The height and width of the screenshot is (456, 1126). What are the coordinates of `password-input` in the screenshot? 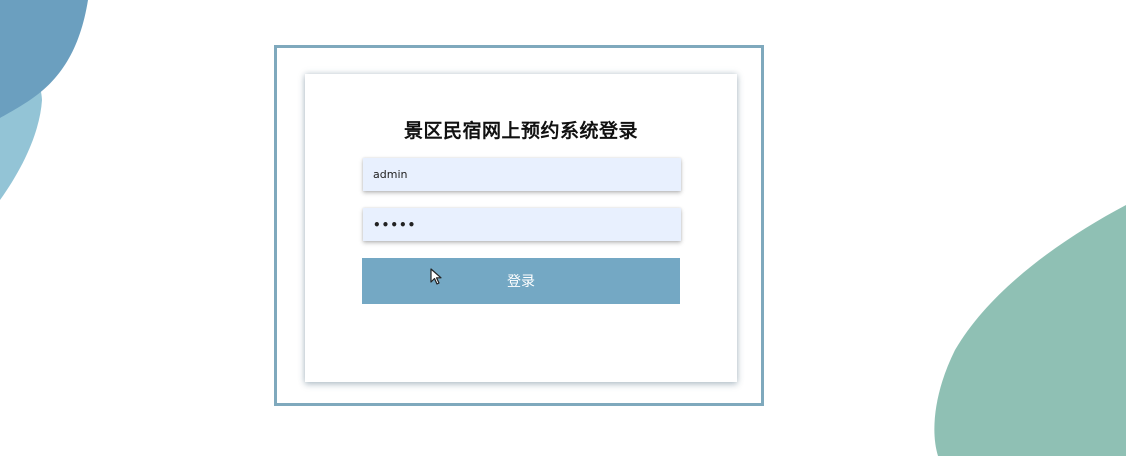 It's located at (522, 224).